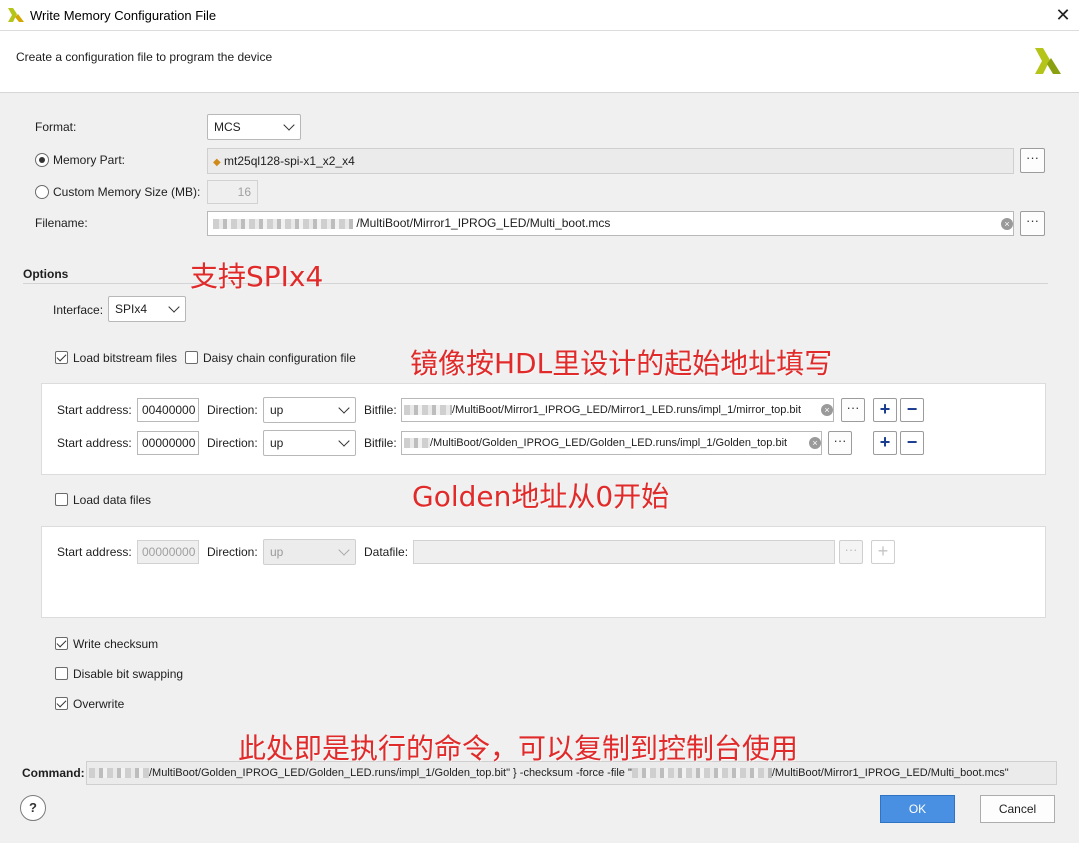  I want to click on ok-button: OK, so click(917, 809).